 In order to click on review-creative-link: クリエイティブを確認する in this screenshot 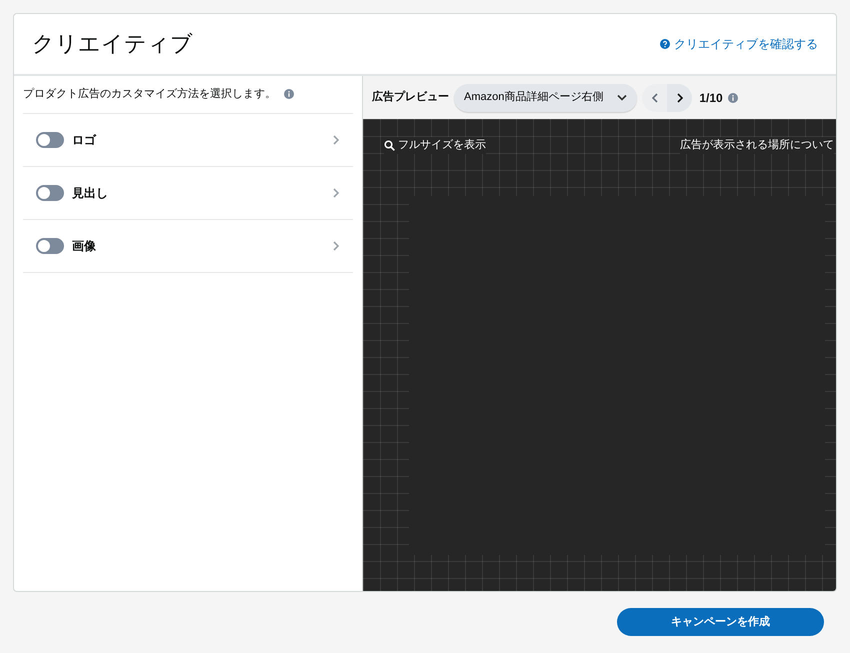, I will do `click(739, 44)`.